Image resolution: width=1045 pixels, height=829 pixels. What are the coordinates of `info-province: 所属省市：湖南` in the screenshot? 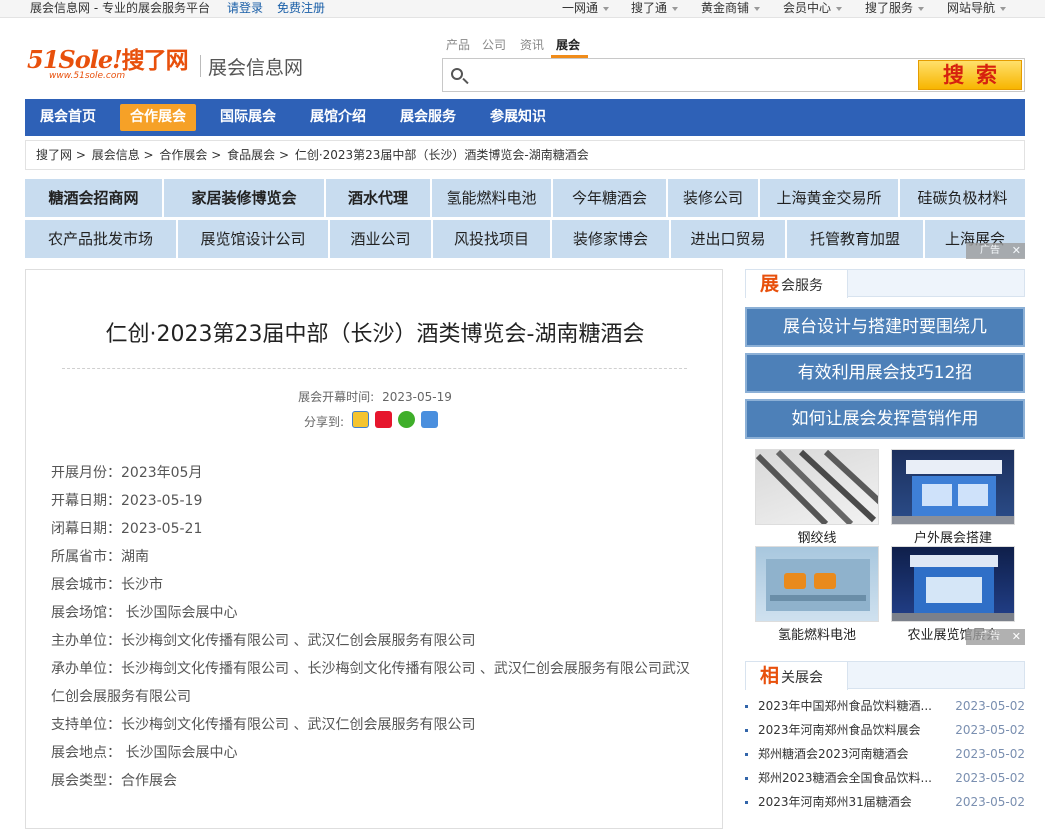 It's located at (100, 557).